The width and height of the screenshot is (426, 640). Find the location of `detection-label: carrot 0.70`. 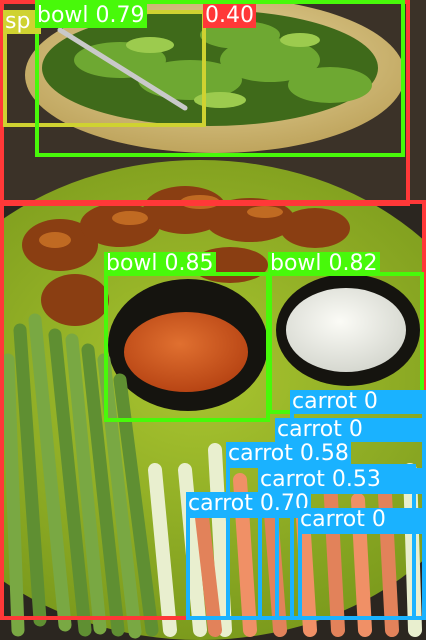

detection-label: carrot 0.70 is located at coordinates (248, 504).